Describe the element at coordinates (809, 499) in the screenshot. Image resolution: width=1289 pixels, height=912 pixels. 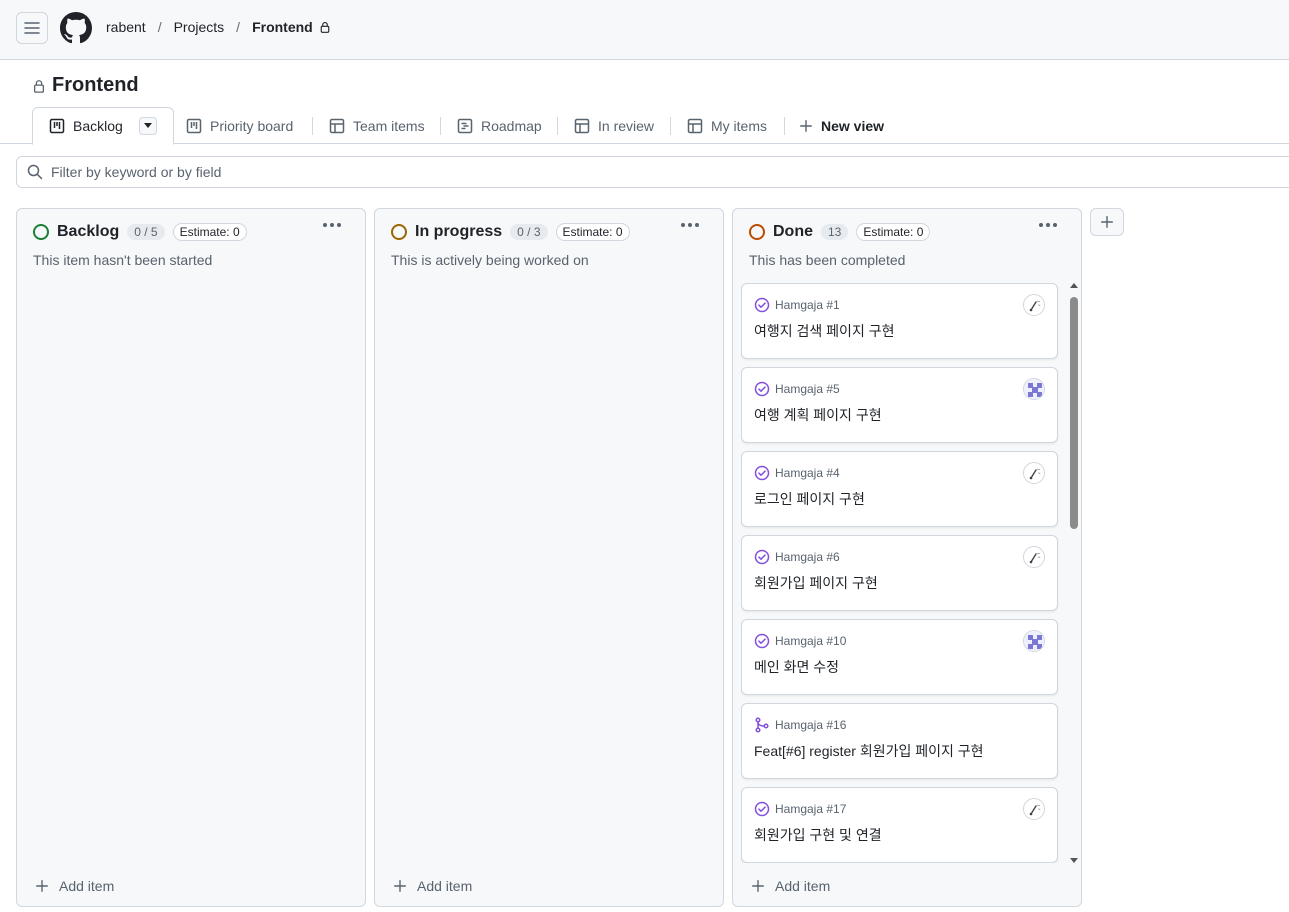
I see `card-title: 로그인 페이지 구현` at that location.